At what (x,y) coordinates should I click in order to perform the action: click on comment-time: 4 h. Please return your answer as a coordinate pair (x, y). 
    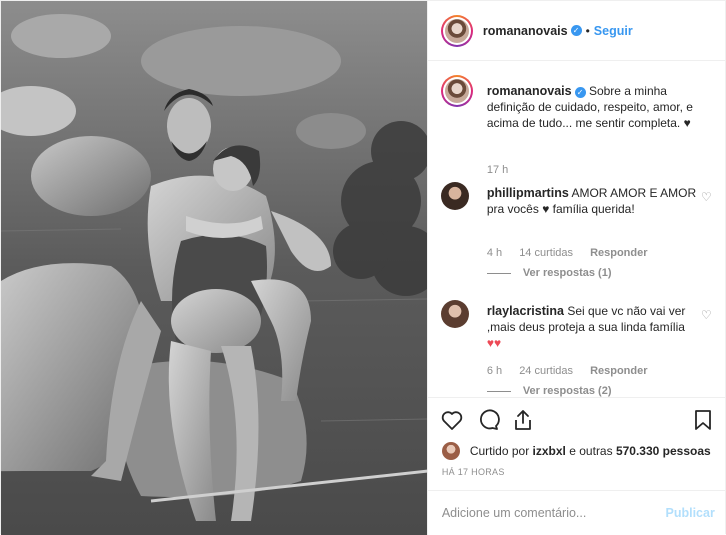
    Looking at the image, I should click on (494, 253).